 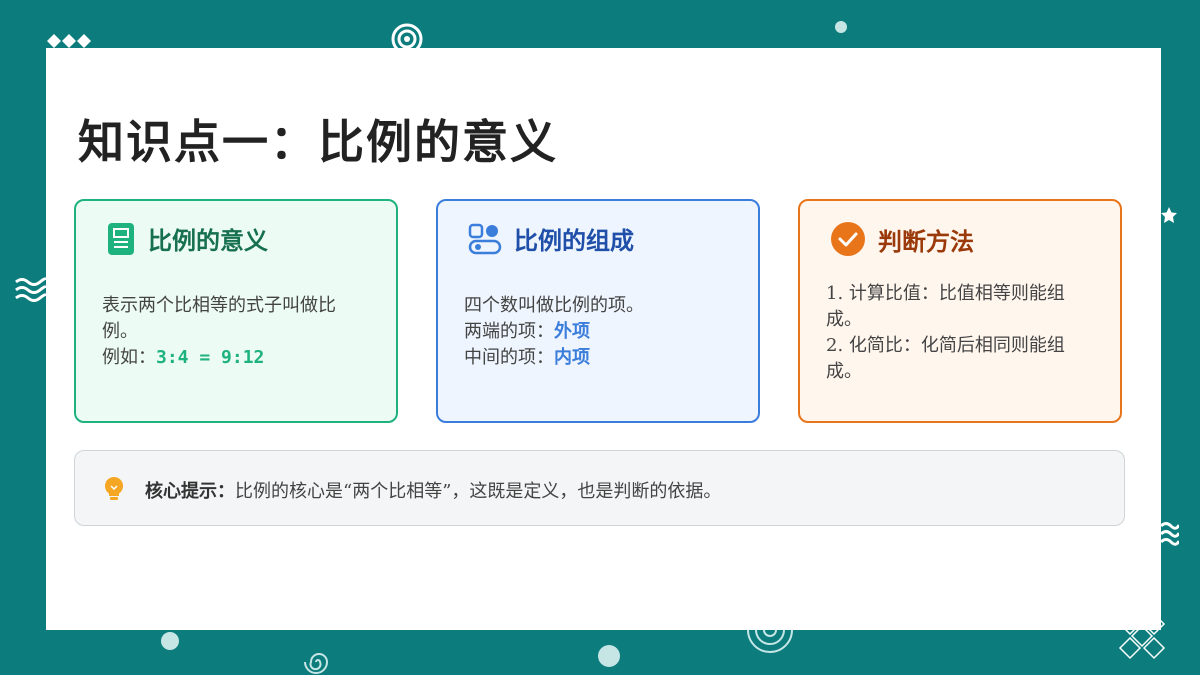 I want to click on tip-text: 核心提示：比例的核心是“两个比相等”，这既是定义，也是判断的依据。, so click(x=433, y=490).